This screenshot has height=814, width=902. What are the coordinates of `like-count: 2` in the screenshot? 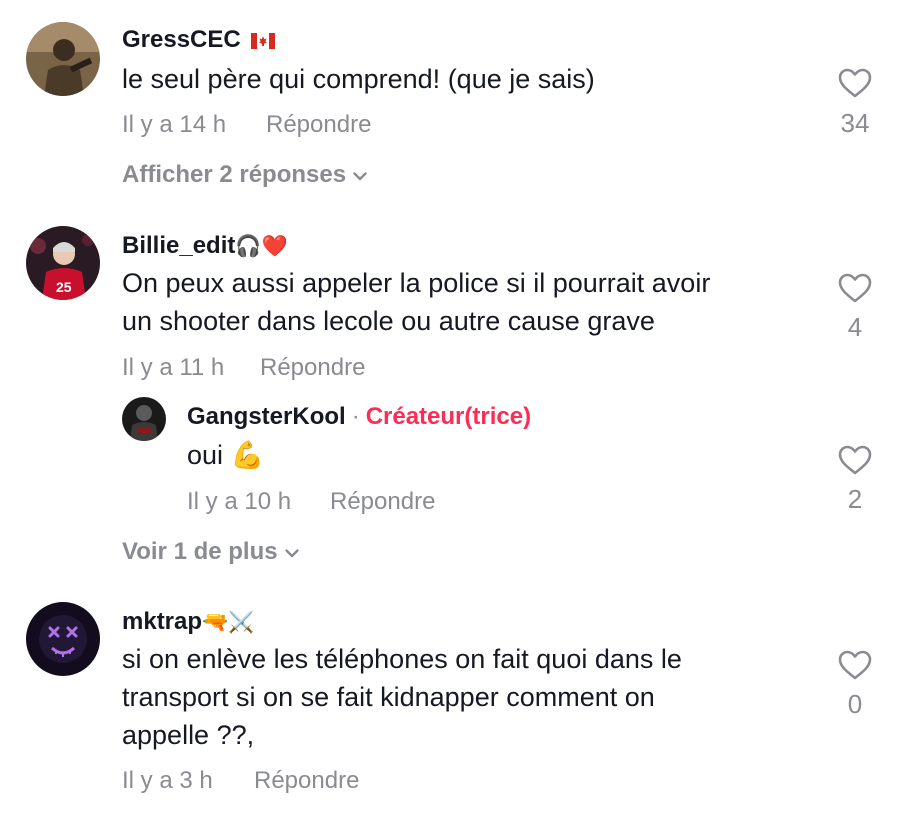 It's located at (855, 499).